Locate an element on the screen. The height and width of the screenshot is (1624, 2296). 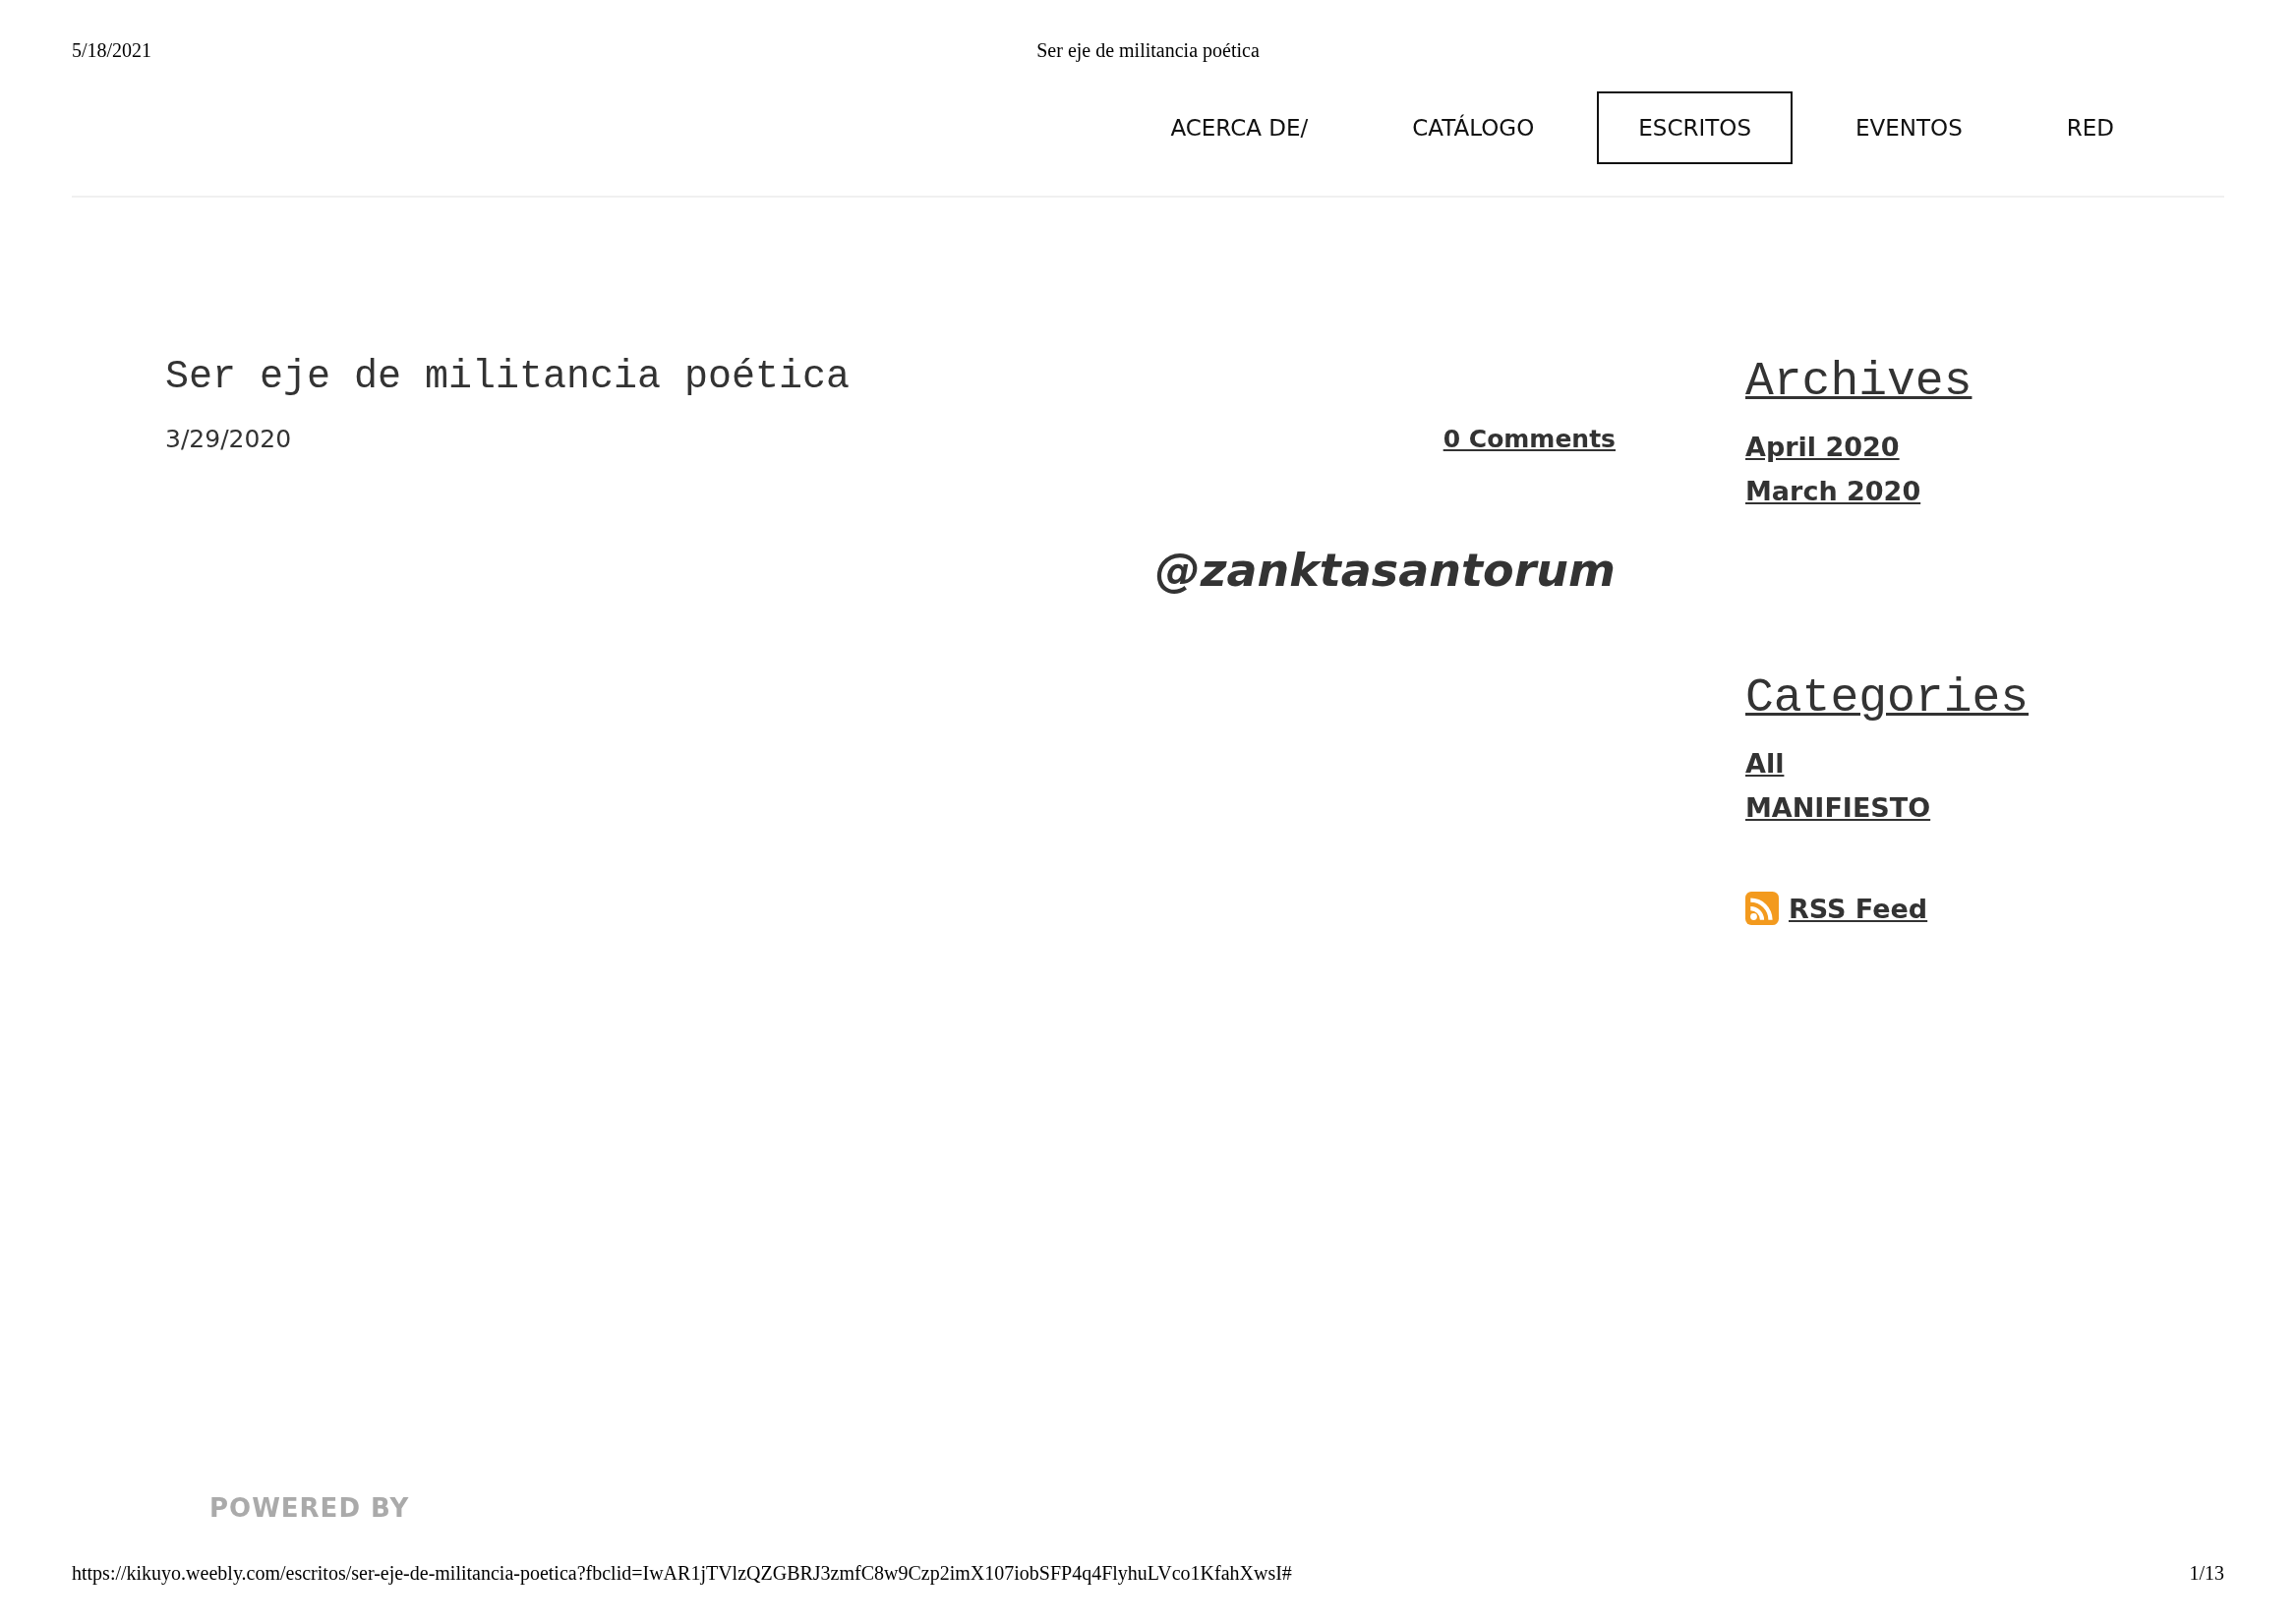
categories-heading: Categories is located at coordinates (1887, 698).